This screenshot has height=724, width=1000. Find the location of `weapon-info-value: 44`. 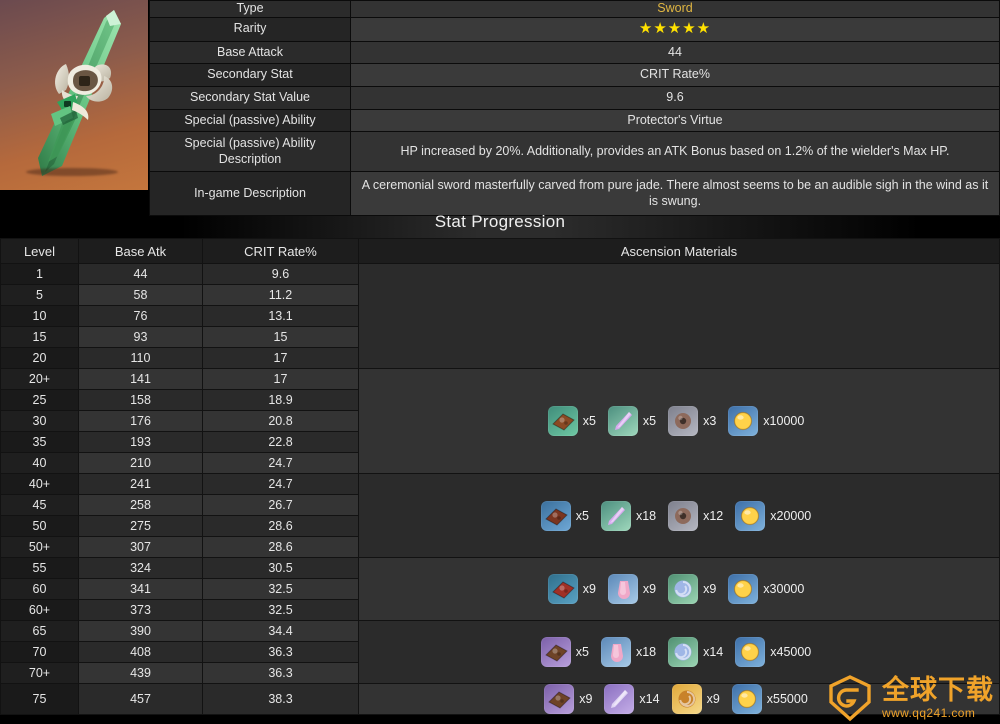

weapon-info-value: 44 is located at coordinates (675, 52).